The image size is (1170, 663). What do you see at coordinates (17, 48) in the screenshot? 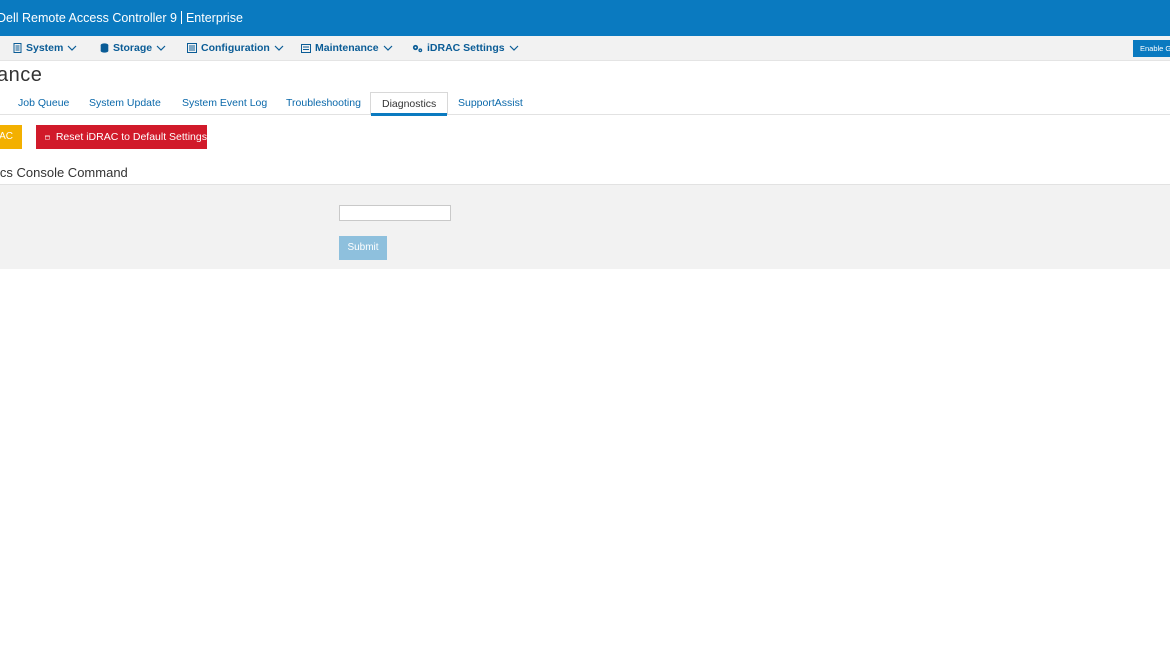
I see `server-icon` at bounding box center [17, 48].